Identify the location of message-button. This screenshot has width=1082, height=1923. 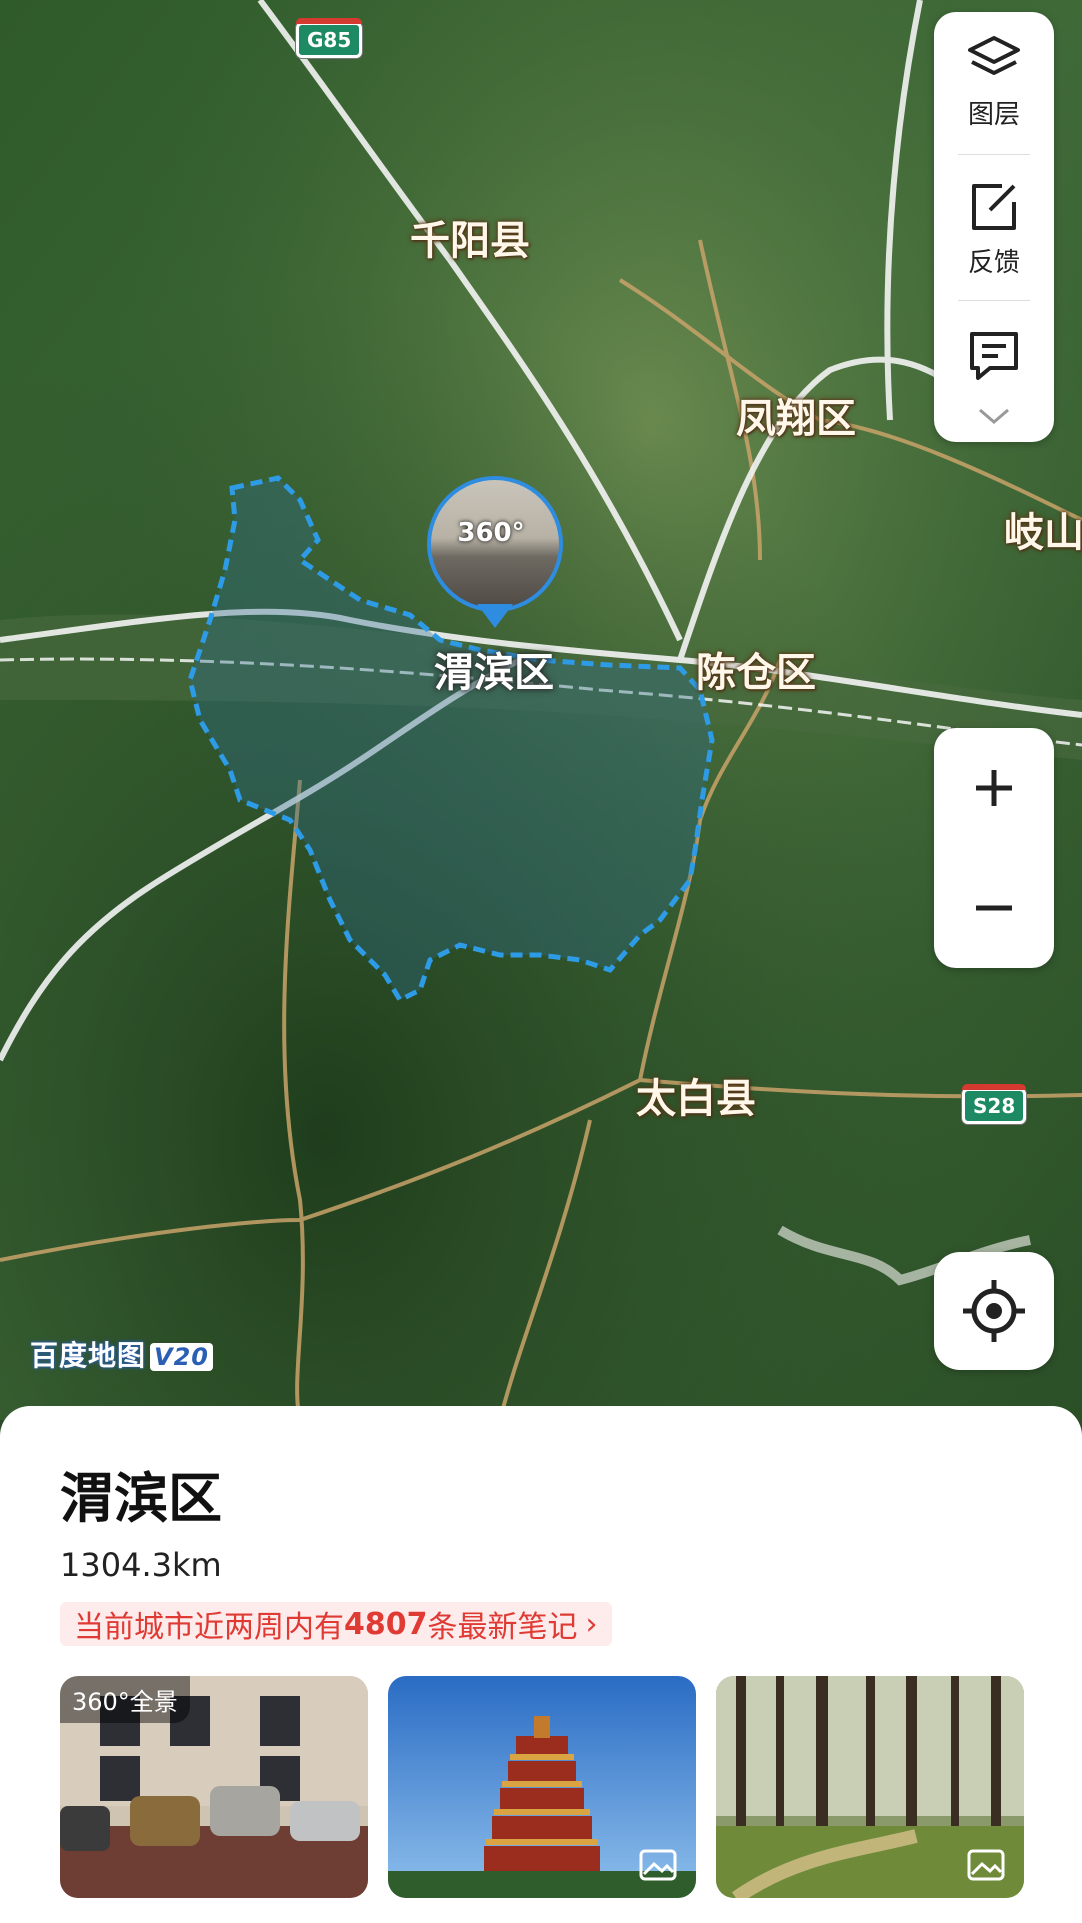
(994, 357).